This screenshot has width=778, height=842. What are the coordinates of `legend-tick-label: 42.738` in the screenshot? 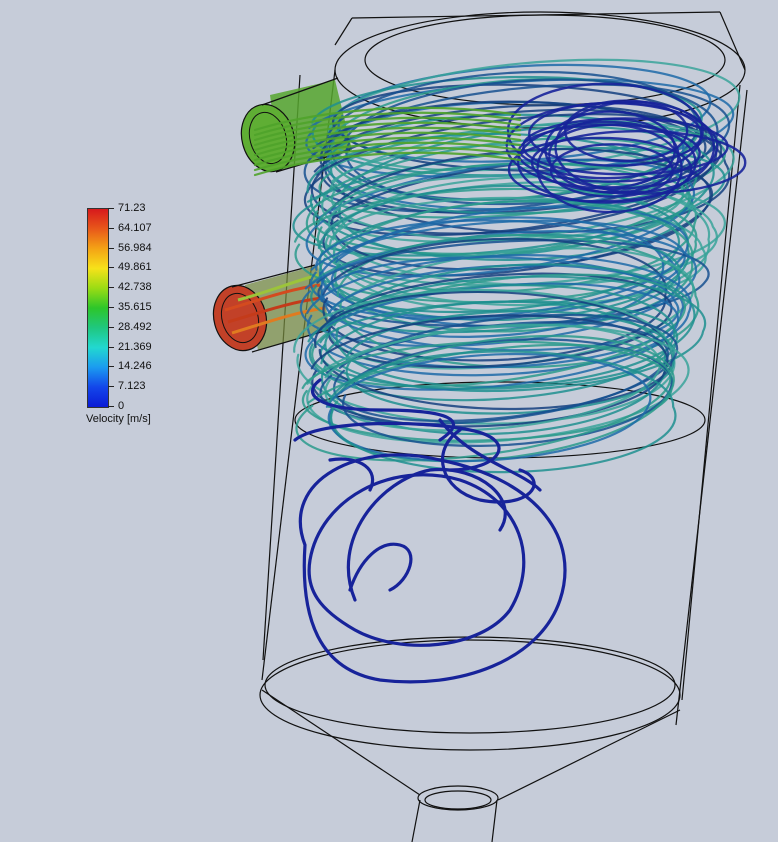 It's located at (135, 287).